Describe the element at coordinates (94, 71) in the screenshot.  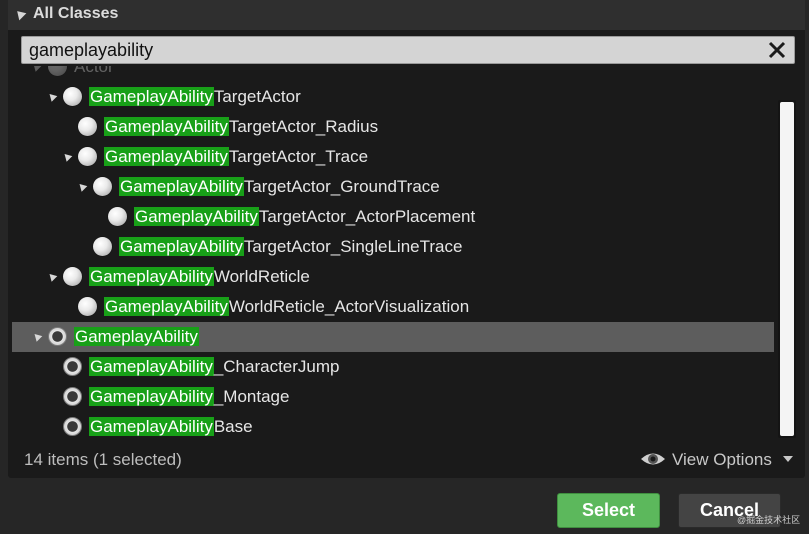
I see `tree-row-label: Actor` at that location.